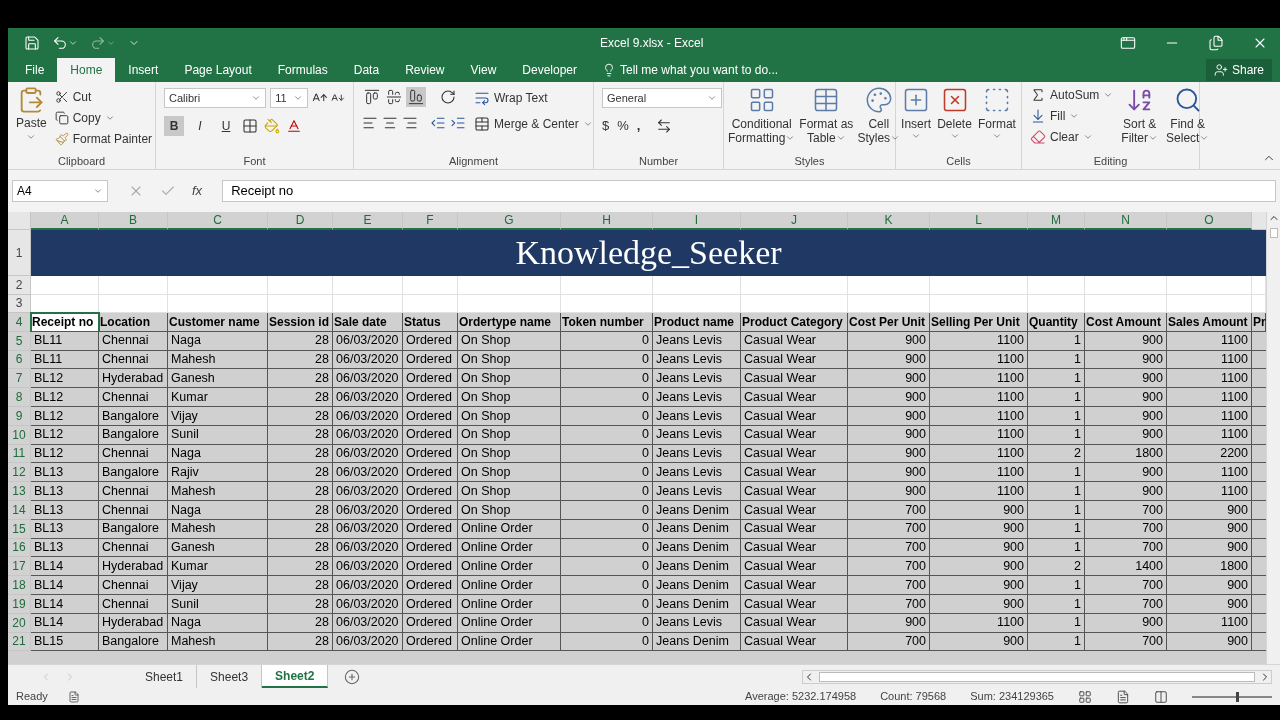  Describe the element at coordinates (1128, 43) in the screenshot. I see `ribbon-display-icon` at that location.